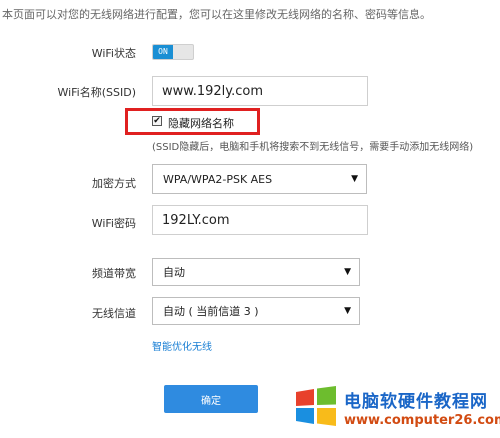 This screenshot has height=438, width=500. Describe the element at coordinates (416, 402) in the screenshot. I see `watermark-title: 电脑软硬件教程网` at that location.